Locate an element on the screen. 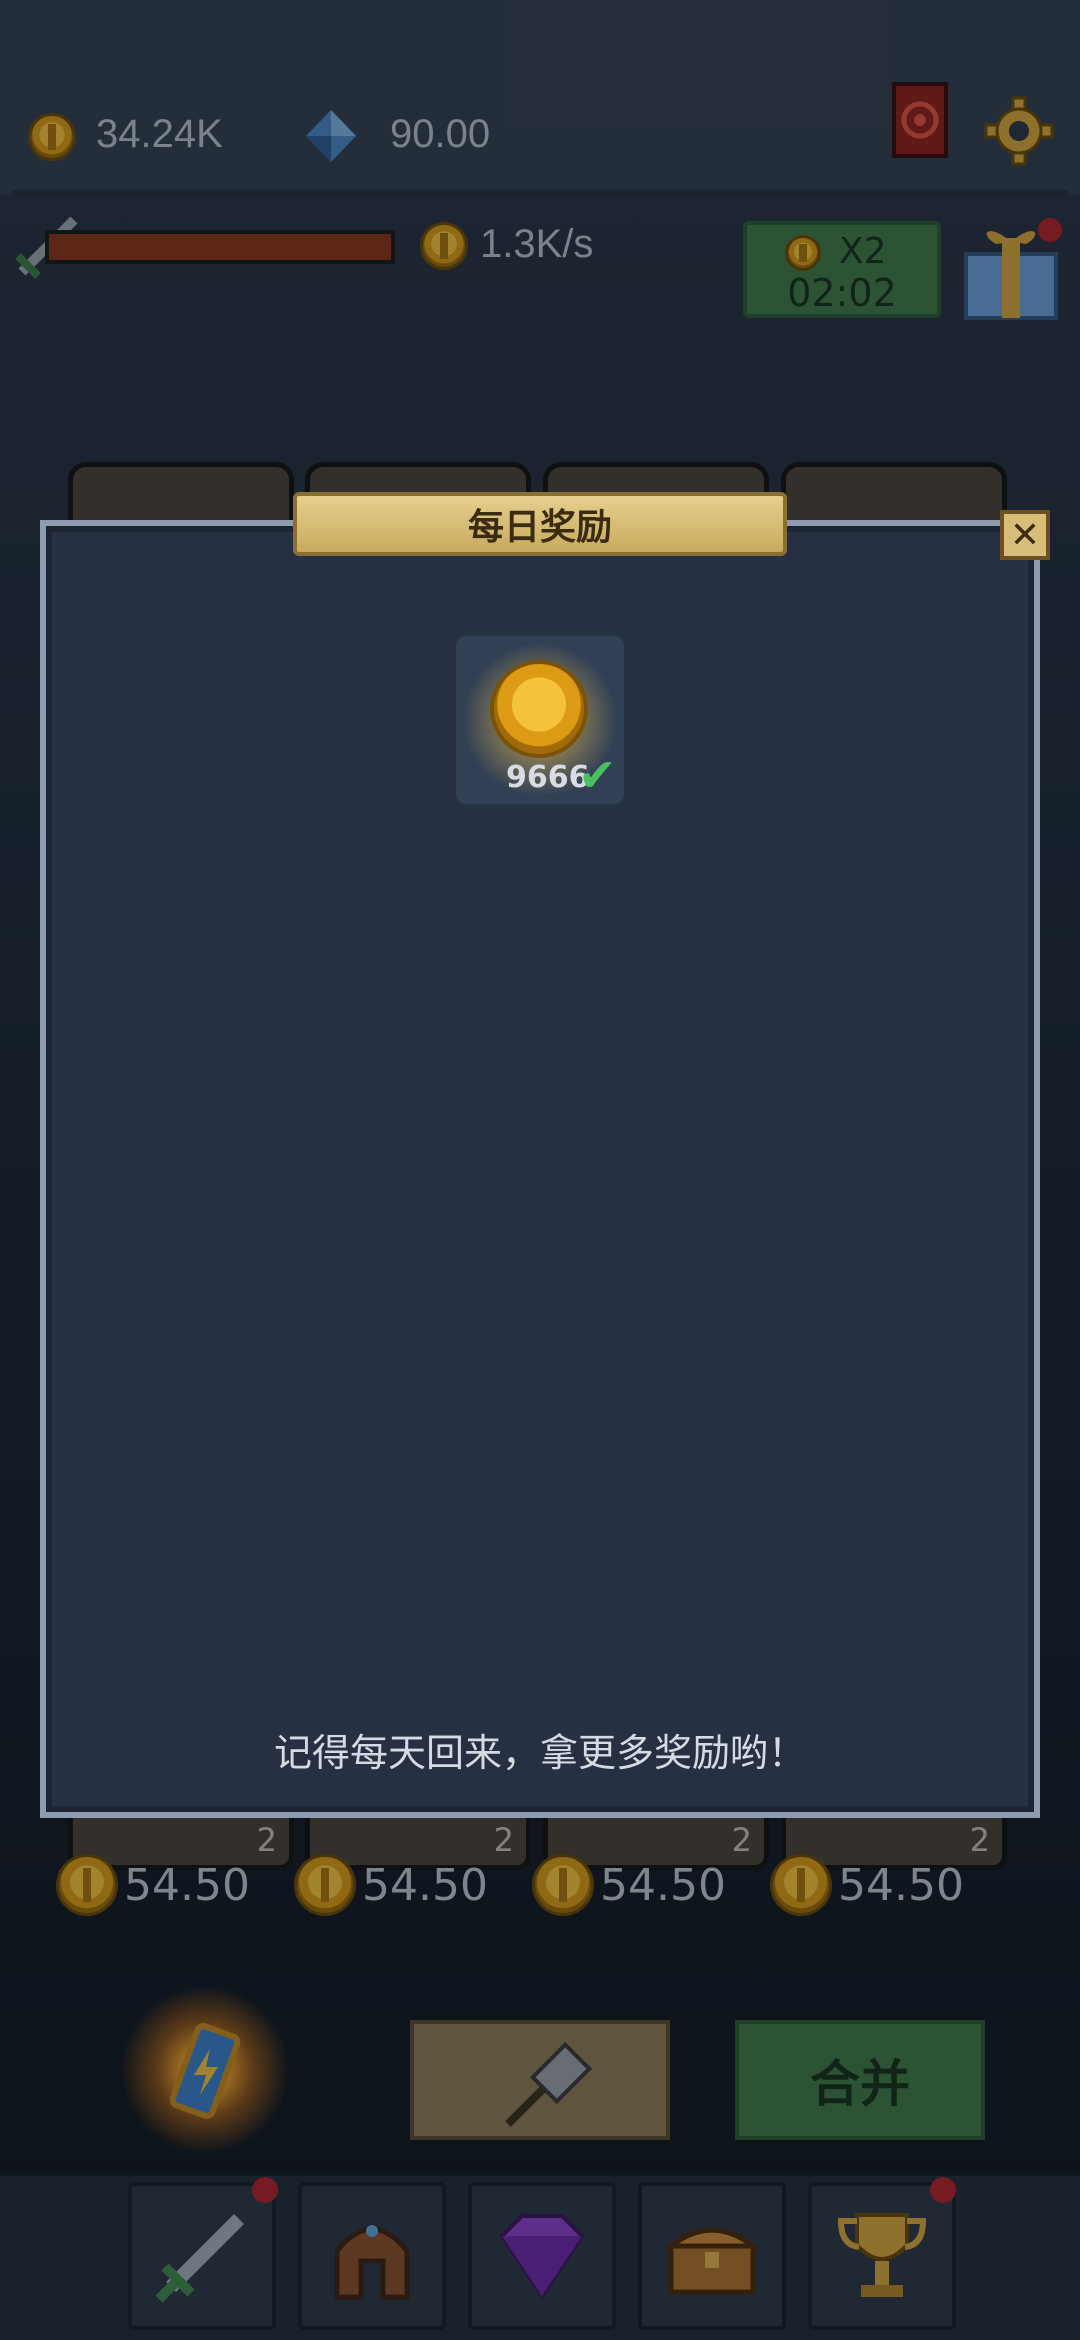 The image size is (1080, 2340). close-icon: ✕ is located at coordinates (1025, 535).